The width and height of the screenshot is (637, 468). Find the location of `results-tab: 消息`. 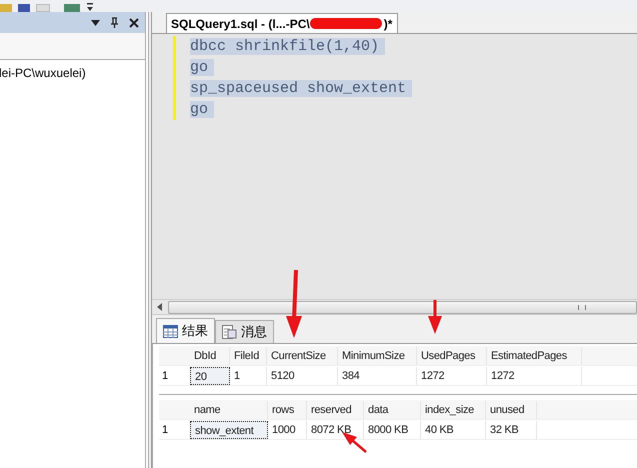

results-tab: 消息 is located at coordinates (244, 331).